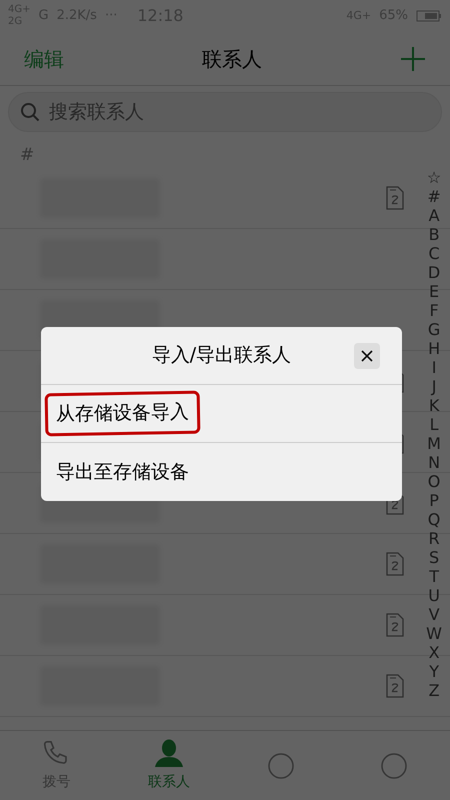  I want to click on index-letter: V, so click(434, 614).